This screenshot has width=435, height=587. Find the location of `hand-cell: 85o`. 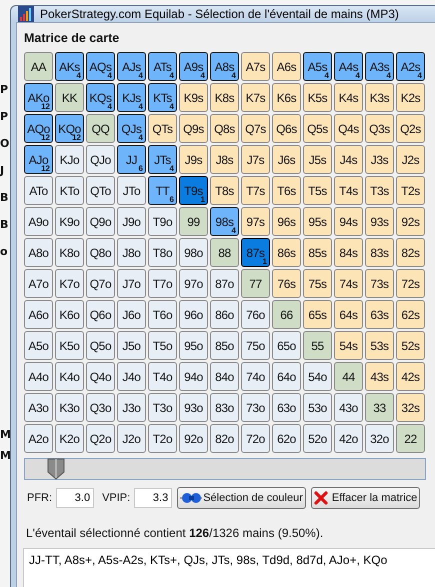

hand-cell: 85o is located at coordinates (224, 345).